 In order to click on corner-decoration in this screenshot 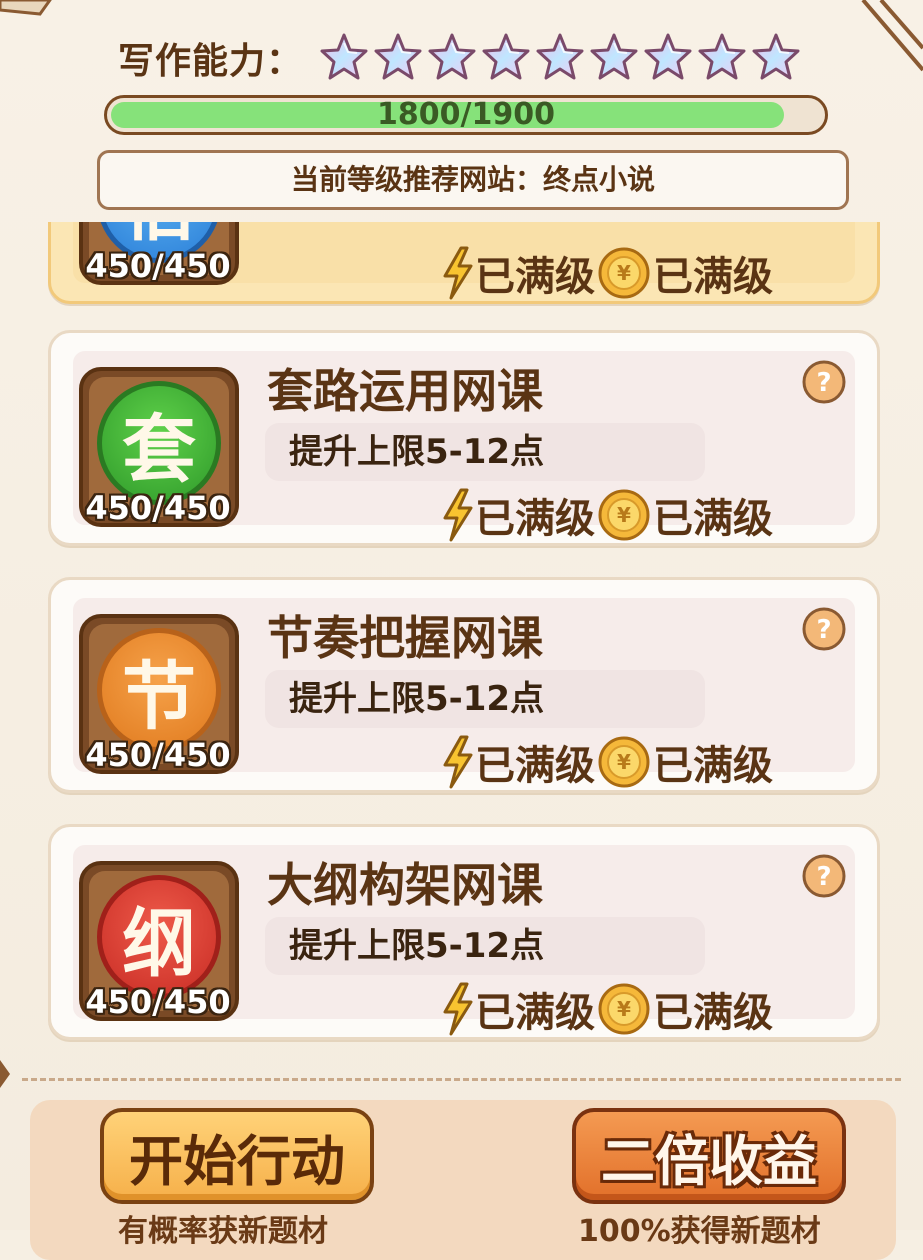, I will do `click(26, 8)`.